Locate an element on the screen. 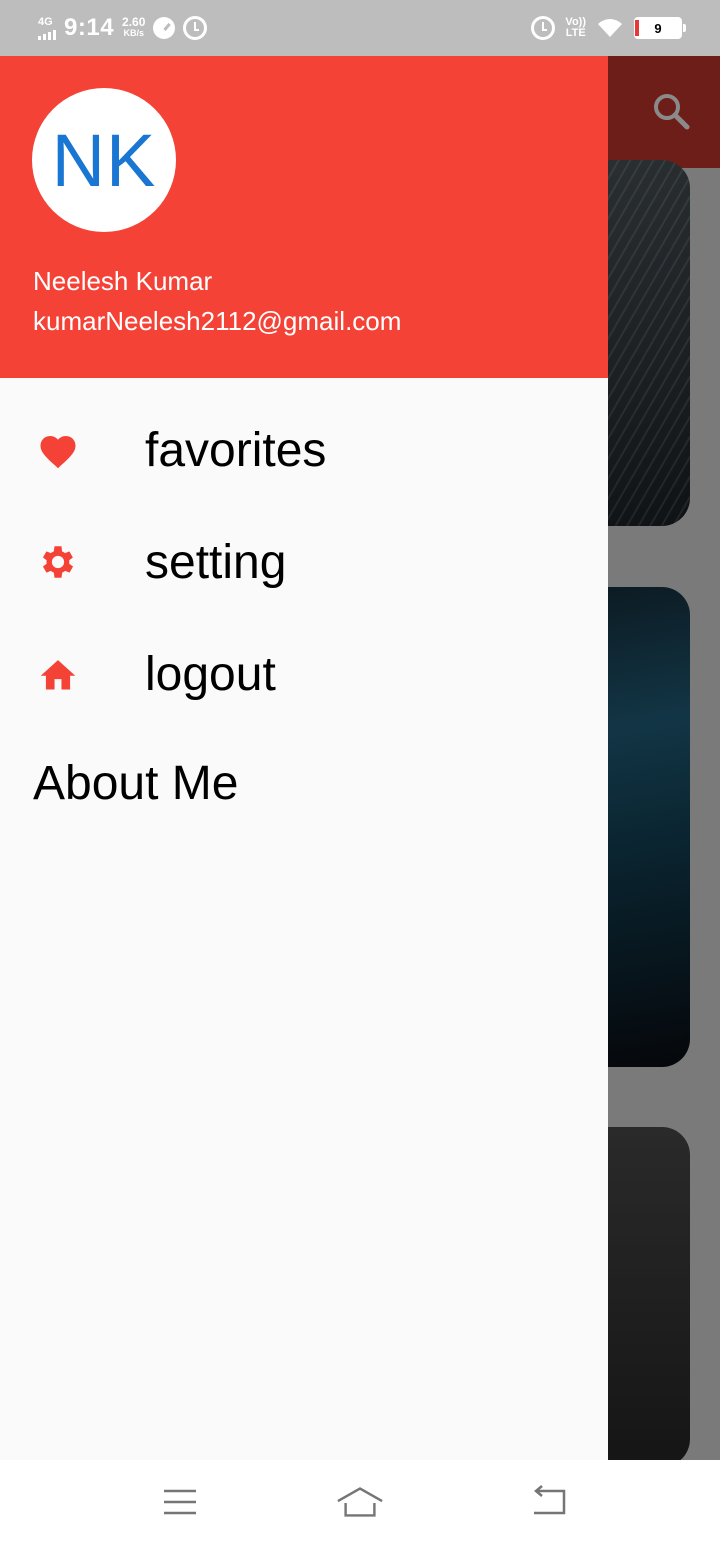 The height and width of the screenshot is (1544, 720). menu-item-favorites: favorites is located at coordinates (304, 450).